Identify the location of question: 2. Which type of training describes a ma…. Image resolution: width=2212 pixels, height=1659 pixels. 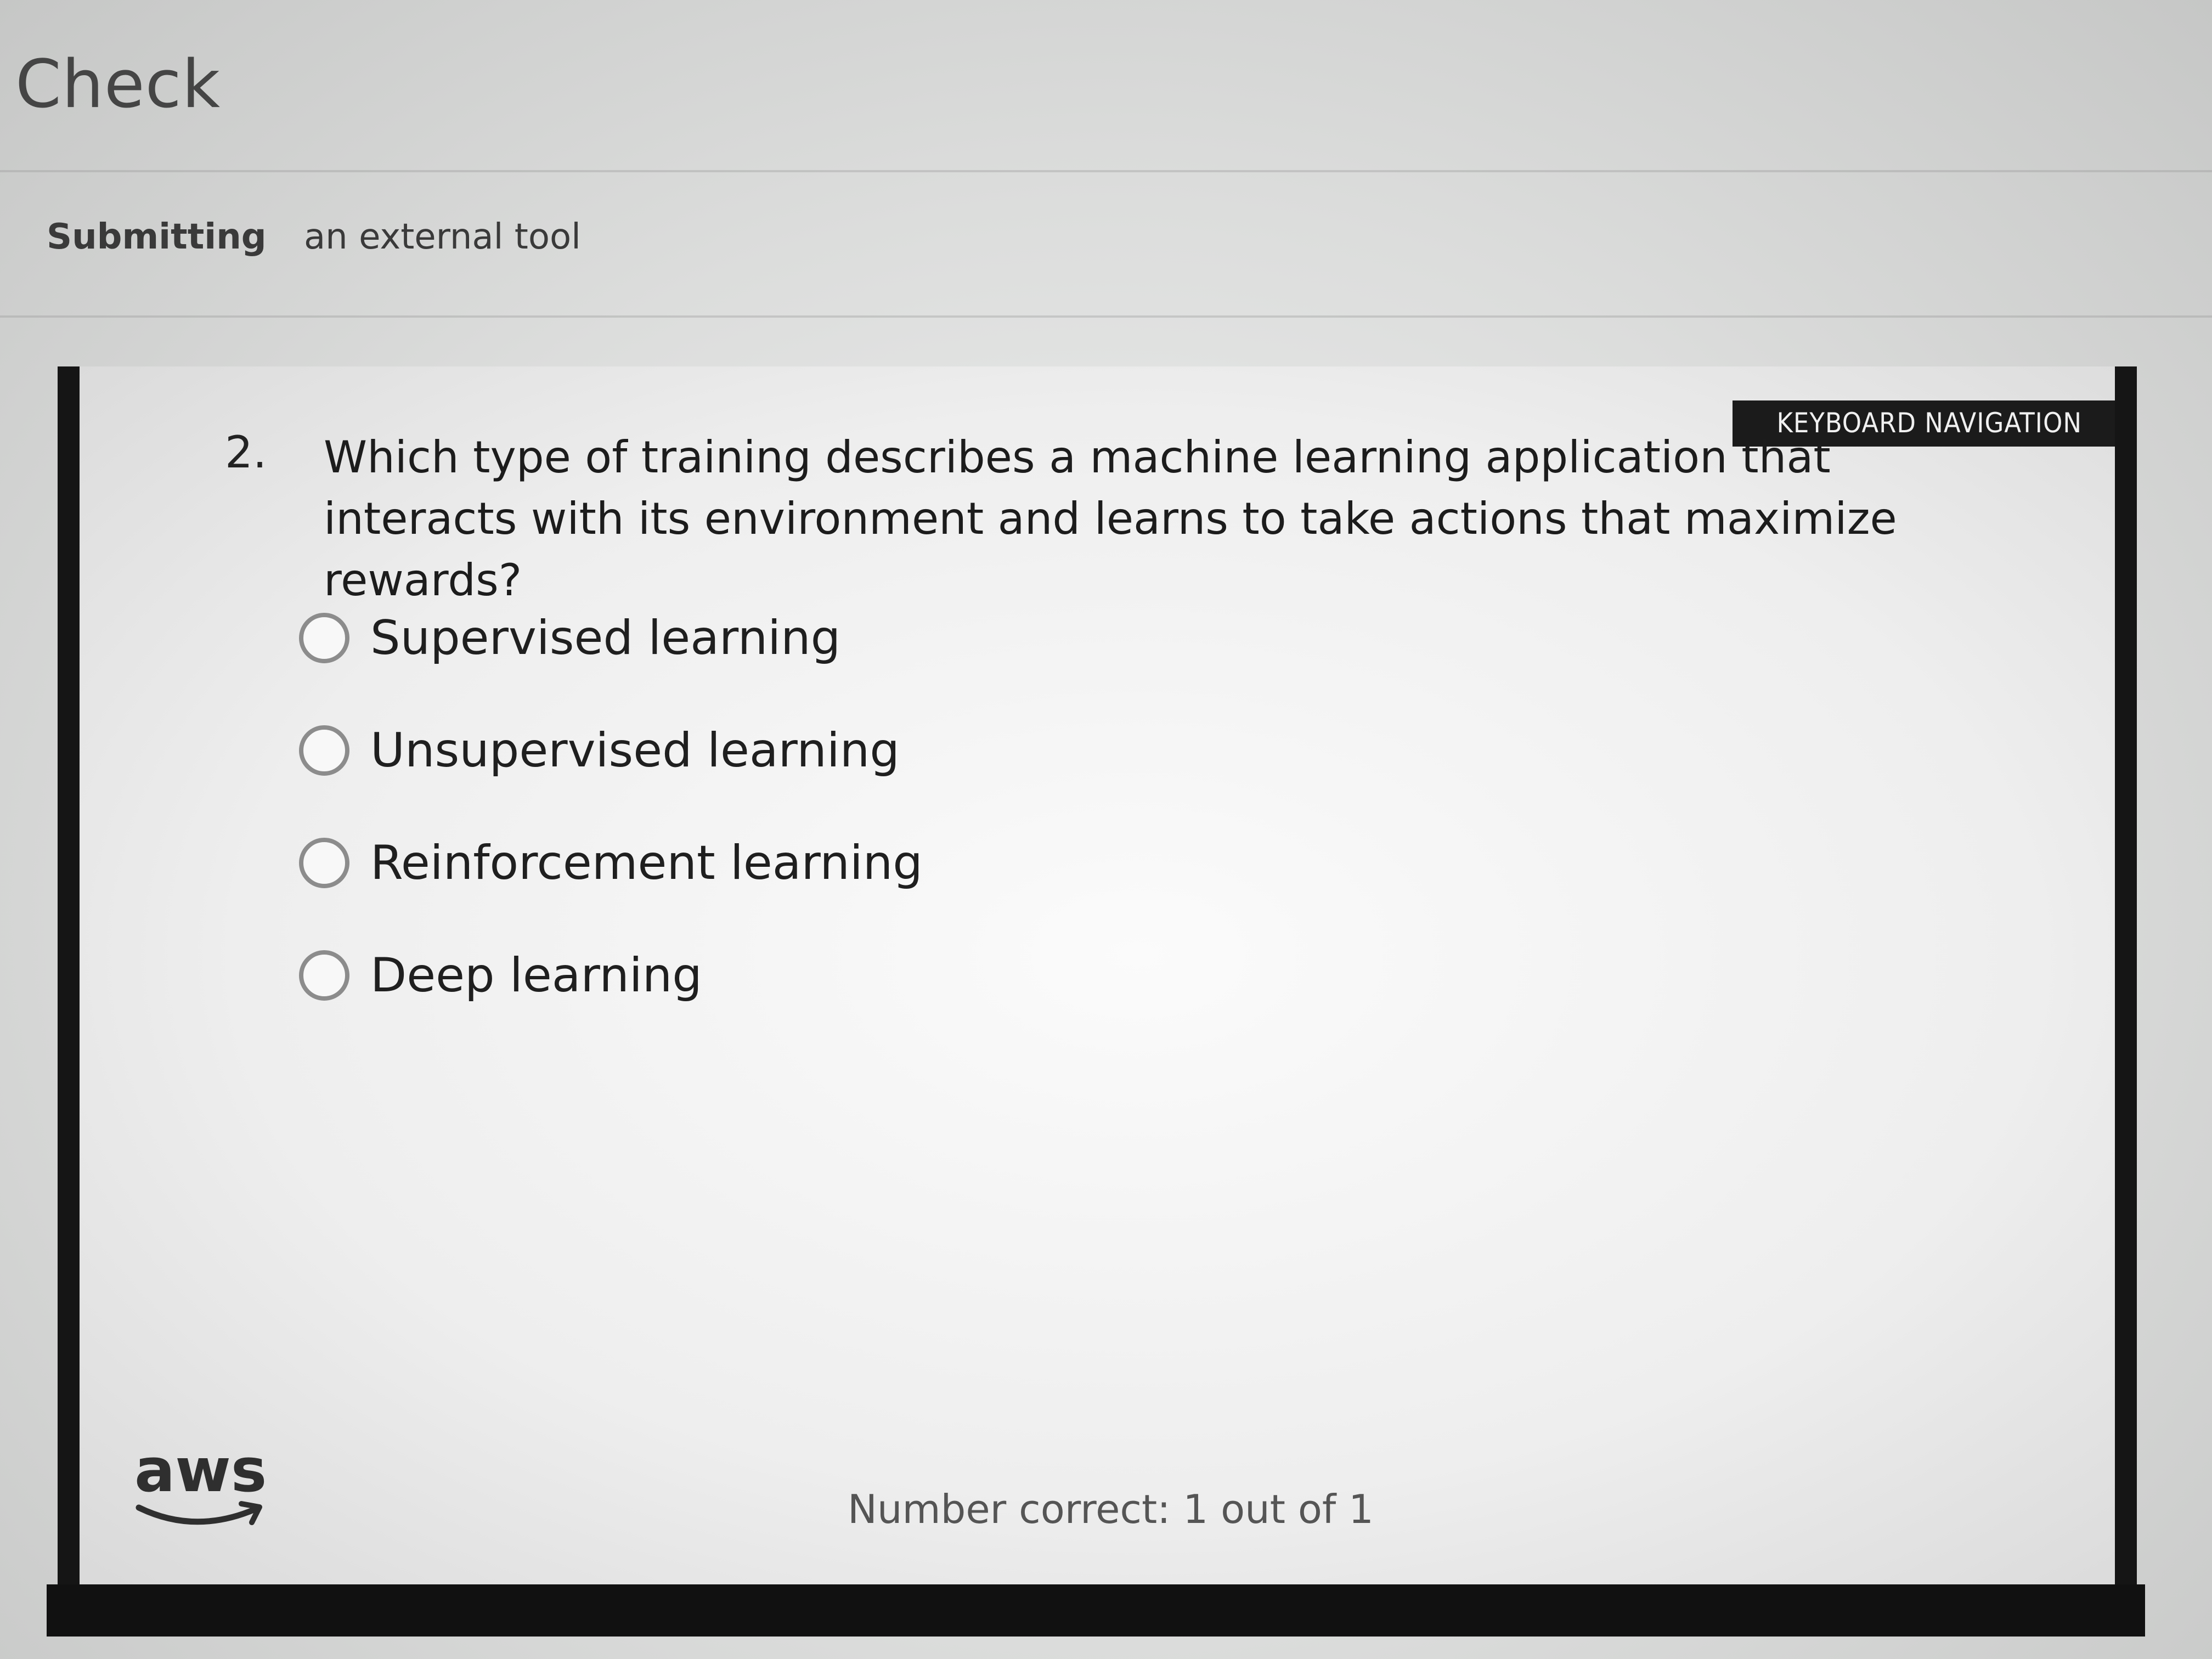
(1102, 519).